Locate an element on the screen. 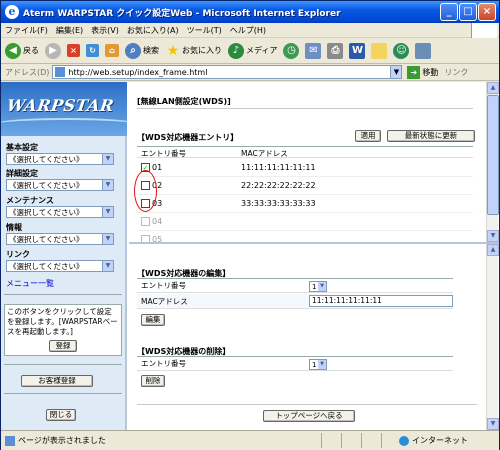 This screenshot has height=450, width=500. refresh-status-button: 最新状態に更新 is located at coordinates (431, 136).